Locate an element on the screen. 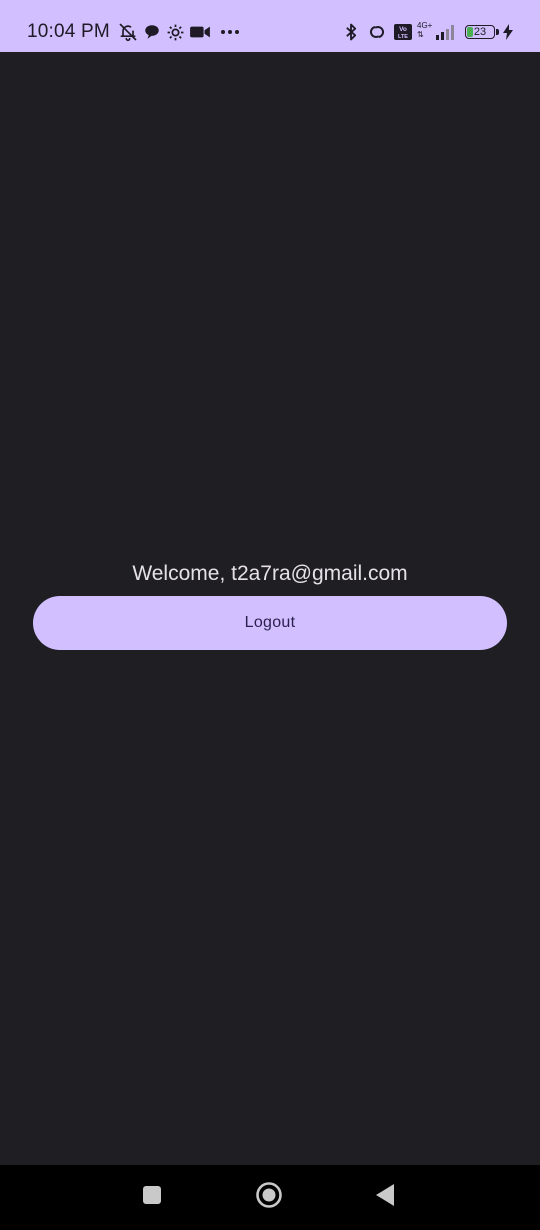 The image size is (540, 1230). bell-off-icon is located at coordinates (128, 32).